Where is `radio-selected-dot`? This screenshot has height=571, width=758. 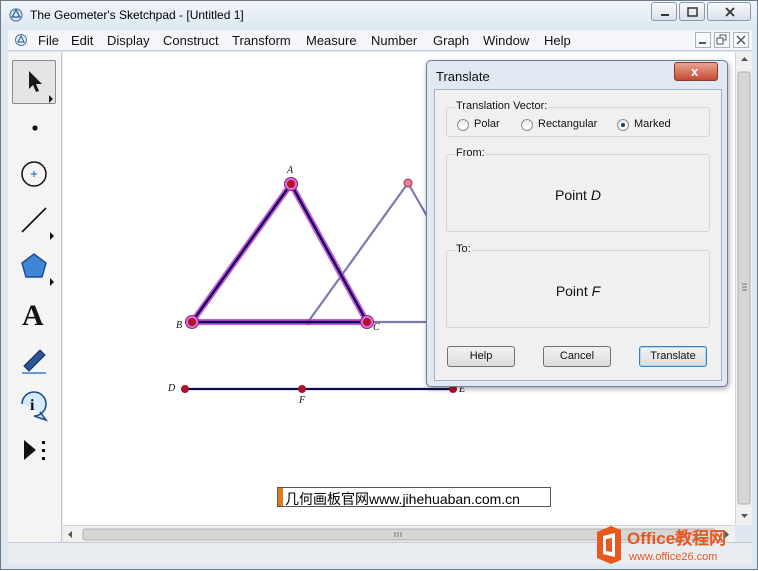 radio-selected-dot is located at coordinates (623, 125).